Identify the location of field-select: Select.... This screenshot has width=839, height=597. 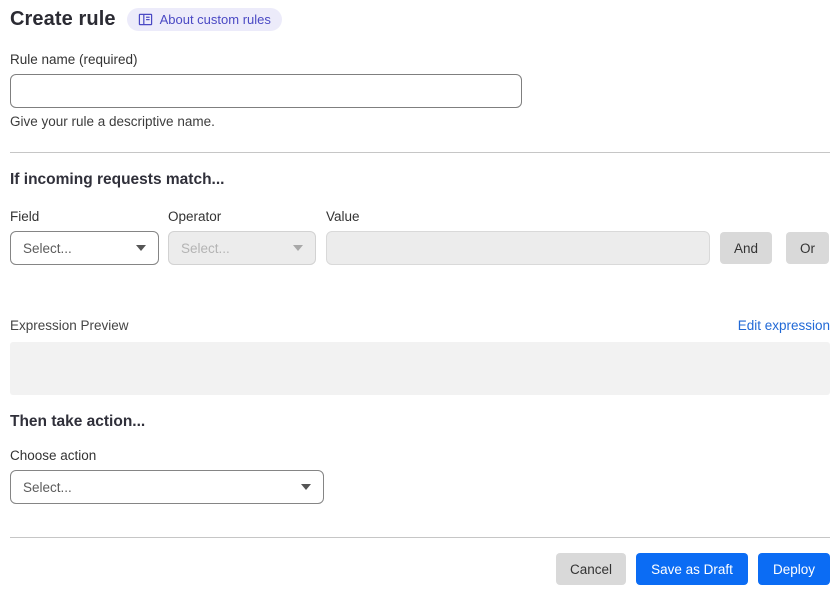
(84, 248).